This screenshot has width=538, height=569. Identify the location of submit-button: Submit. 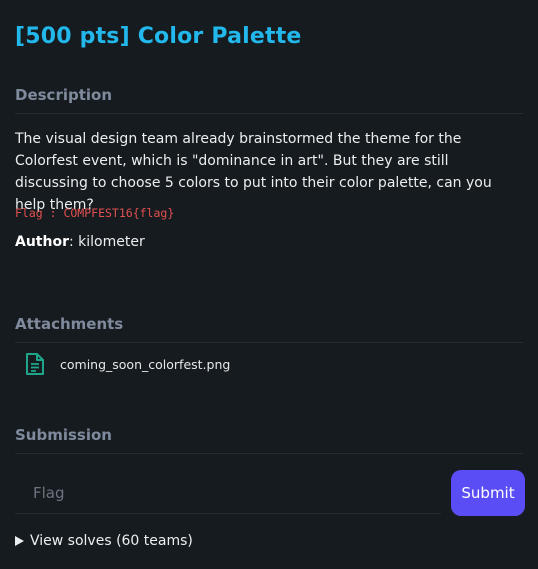
(488, 493).